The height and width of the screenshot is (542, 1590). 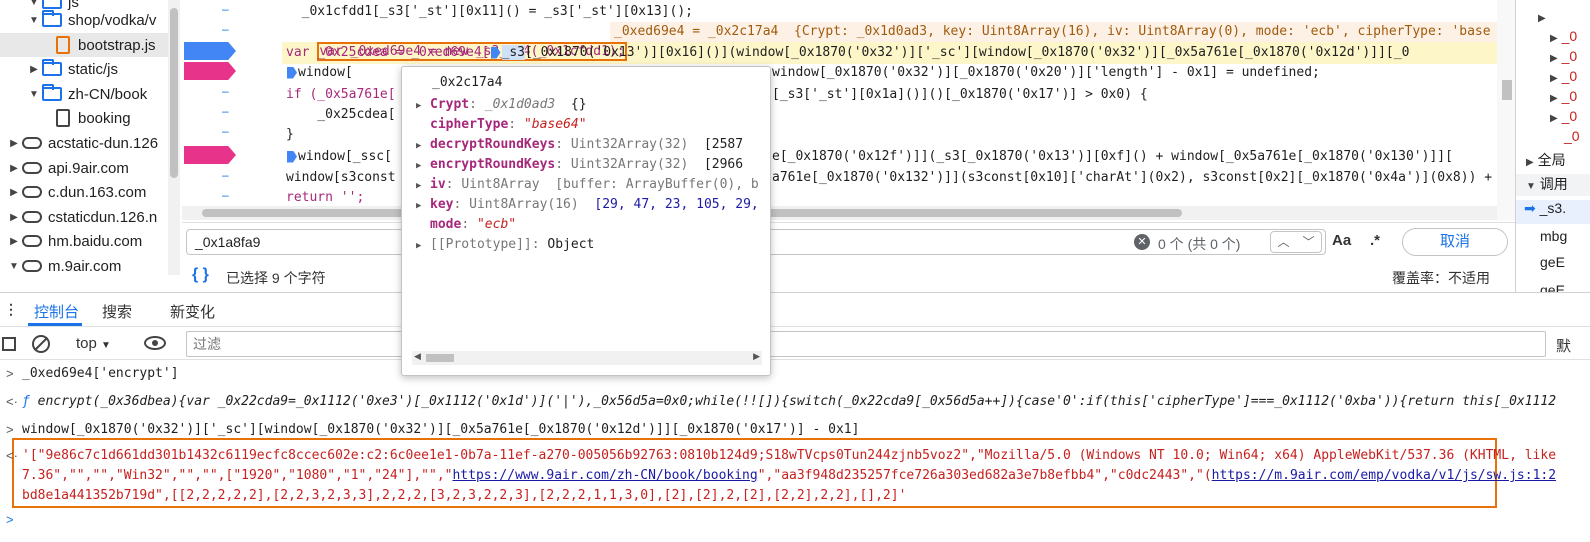 I want to click on tree-item-label: zh-CN/book, so click(x=108, y=94).